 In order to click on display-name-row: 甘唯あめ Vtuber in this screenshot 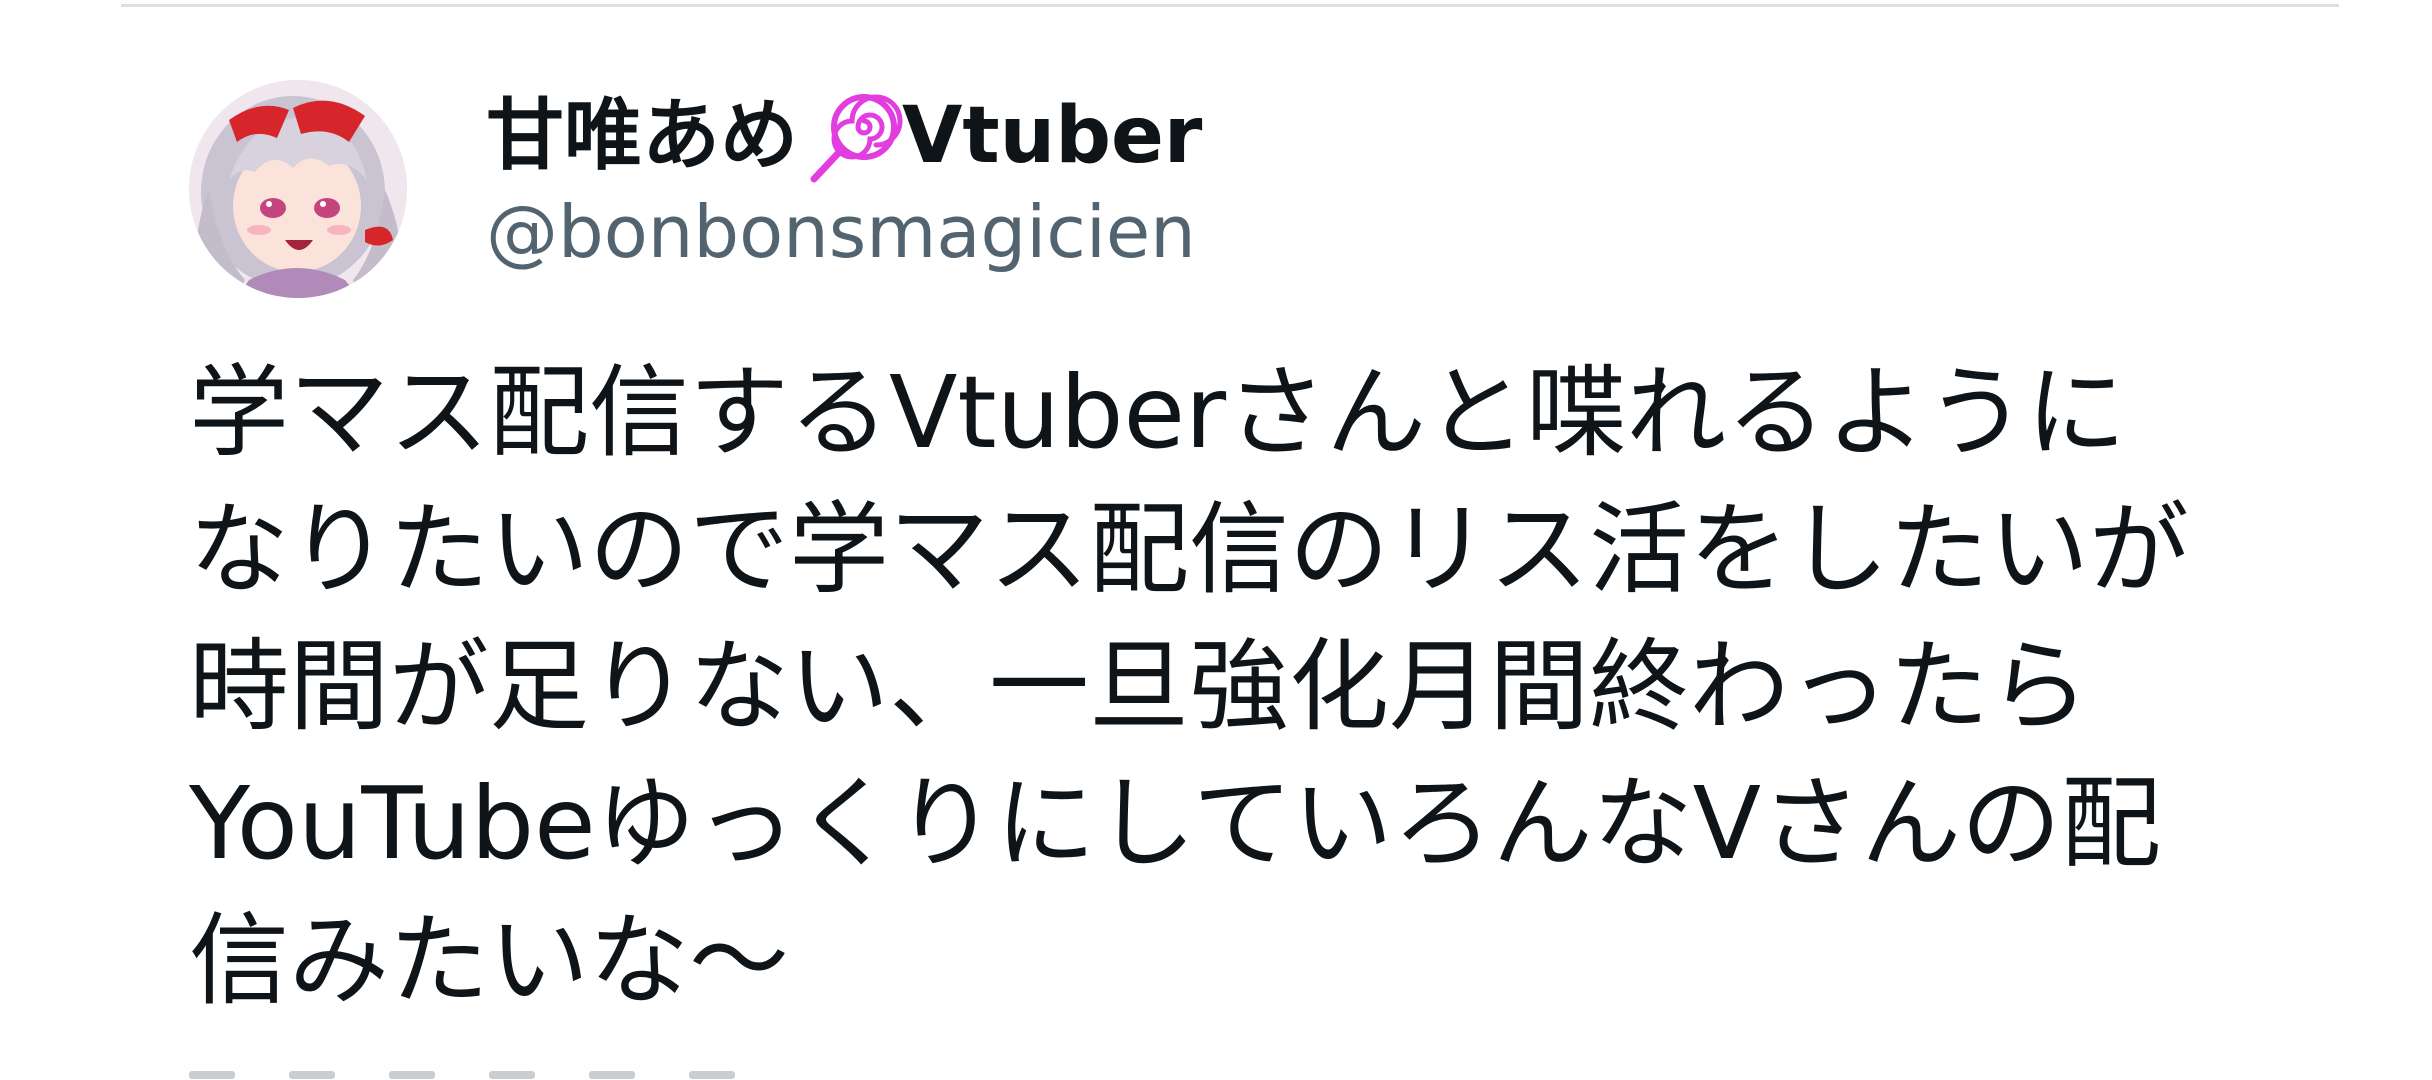, I will do `click(844, 136)`.